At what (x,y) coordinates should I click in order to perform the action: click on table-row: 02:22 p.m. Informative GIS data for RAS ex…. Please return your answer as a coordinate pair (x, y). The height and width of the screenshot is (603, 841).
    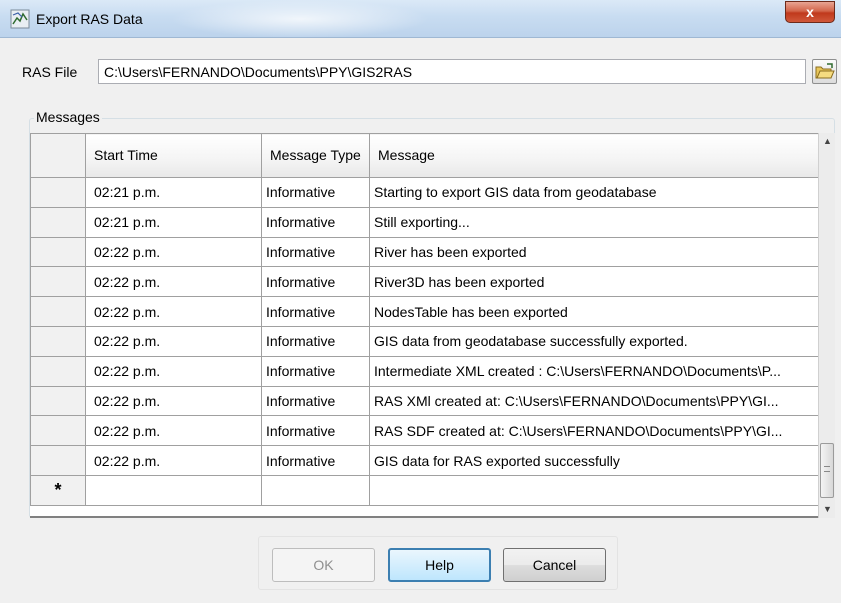
    Looking at the image, I should click on (424, 460).